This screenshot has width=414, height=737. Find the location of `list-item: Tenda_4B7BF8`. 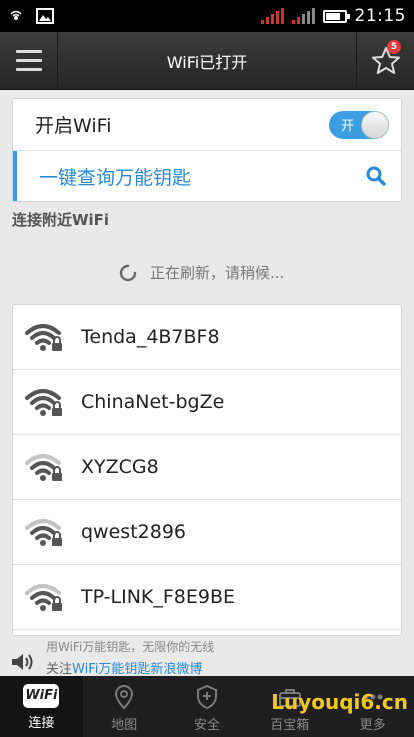

list-item: Tenda_4B7BF8 is located at coordinates (207, 337).